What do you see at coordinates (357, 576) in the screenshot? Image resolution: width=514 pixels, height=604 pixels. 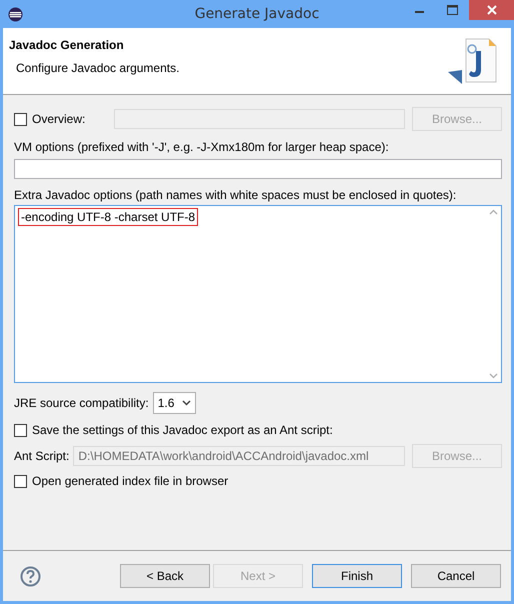 I see `finish-button: Finish` at bounding box center [357, 576].